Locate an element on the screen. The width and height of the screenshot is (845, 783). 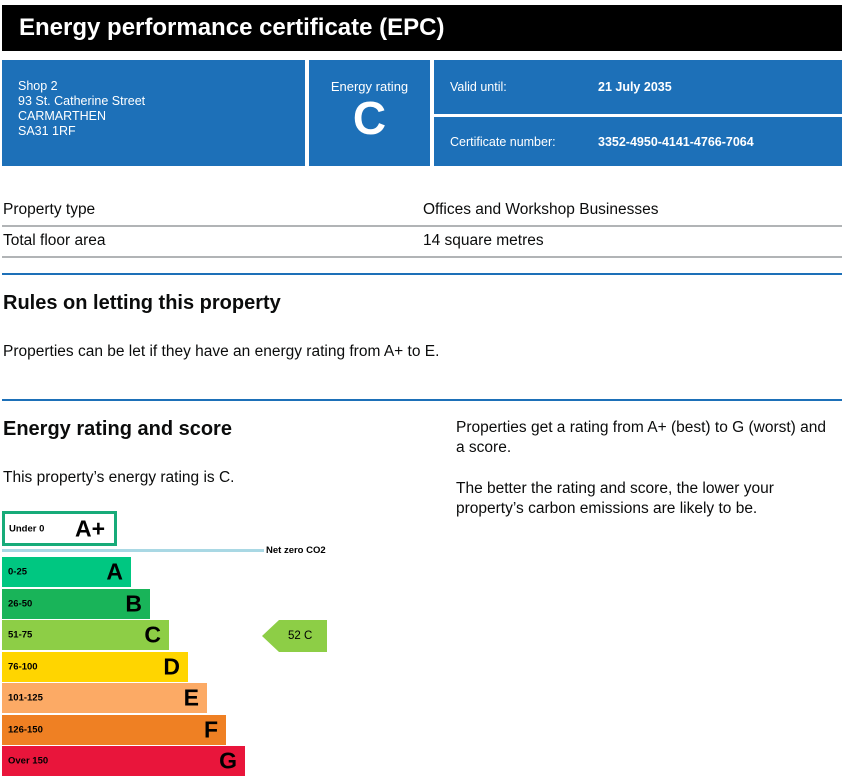
band-letter: D is located at coordinates (171, 666).